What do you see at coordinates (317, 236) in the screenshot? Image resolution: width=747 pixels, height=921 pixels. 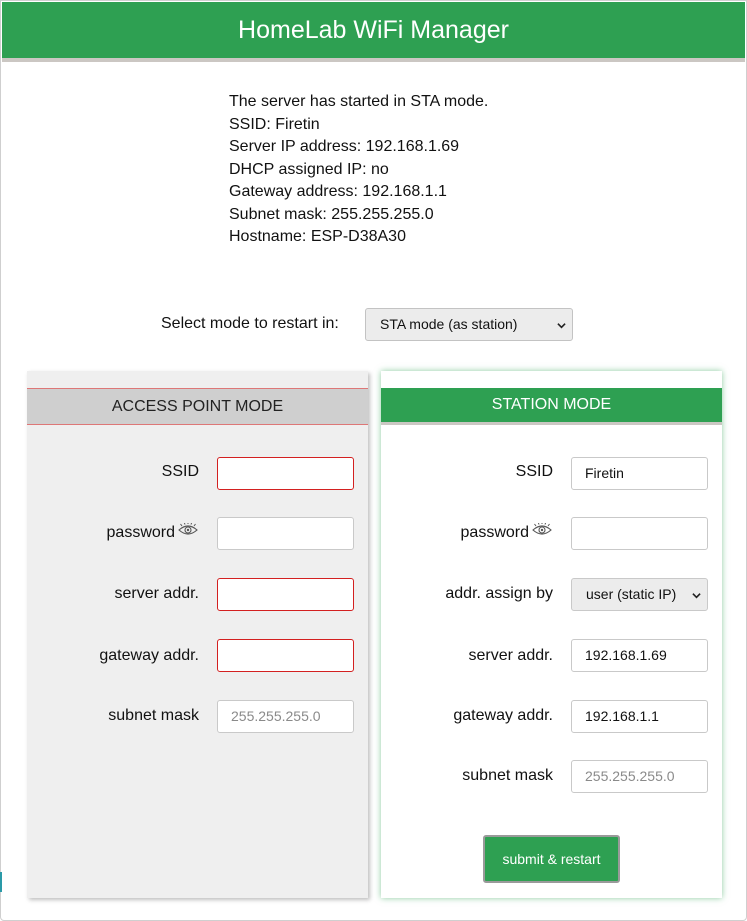 I see `status-hostname-line: Hostname: ESP-D38A30` at bounding box center [317, 236].